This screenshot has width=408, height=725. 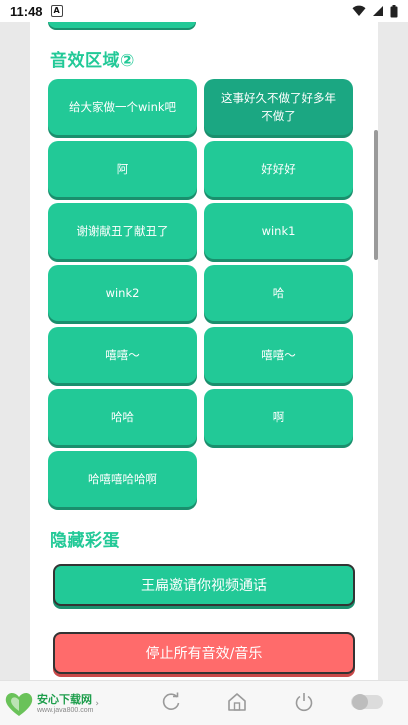 What do you see at coordinates (278, 231) in the screenshot?
I see `sound-button: wink1` at bounding box center [278, 231].